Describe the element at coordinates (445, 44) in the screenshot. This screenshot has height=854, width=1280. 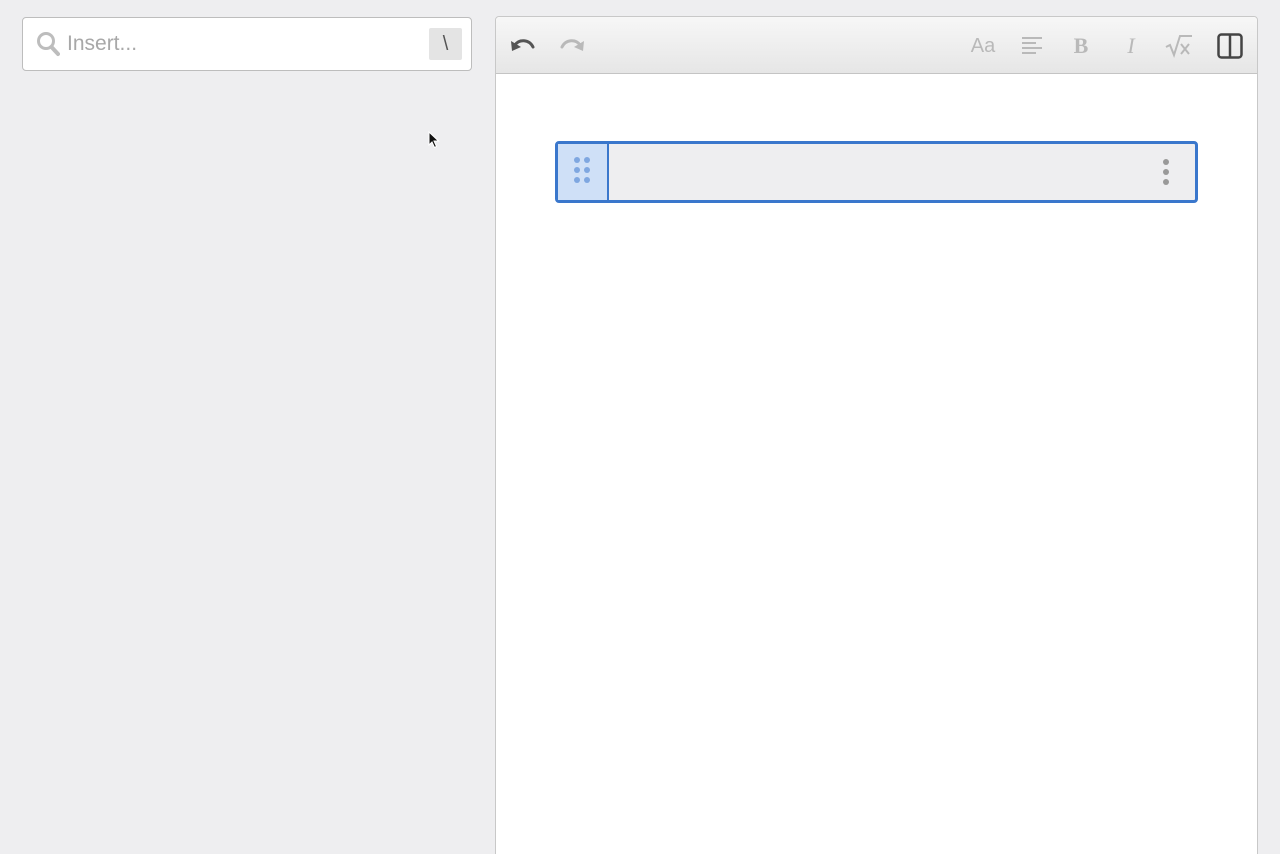
I see `shortcut-key-badge: \` at that location.